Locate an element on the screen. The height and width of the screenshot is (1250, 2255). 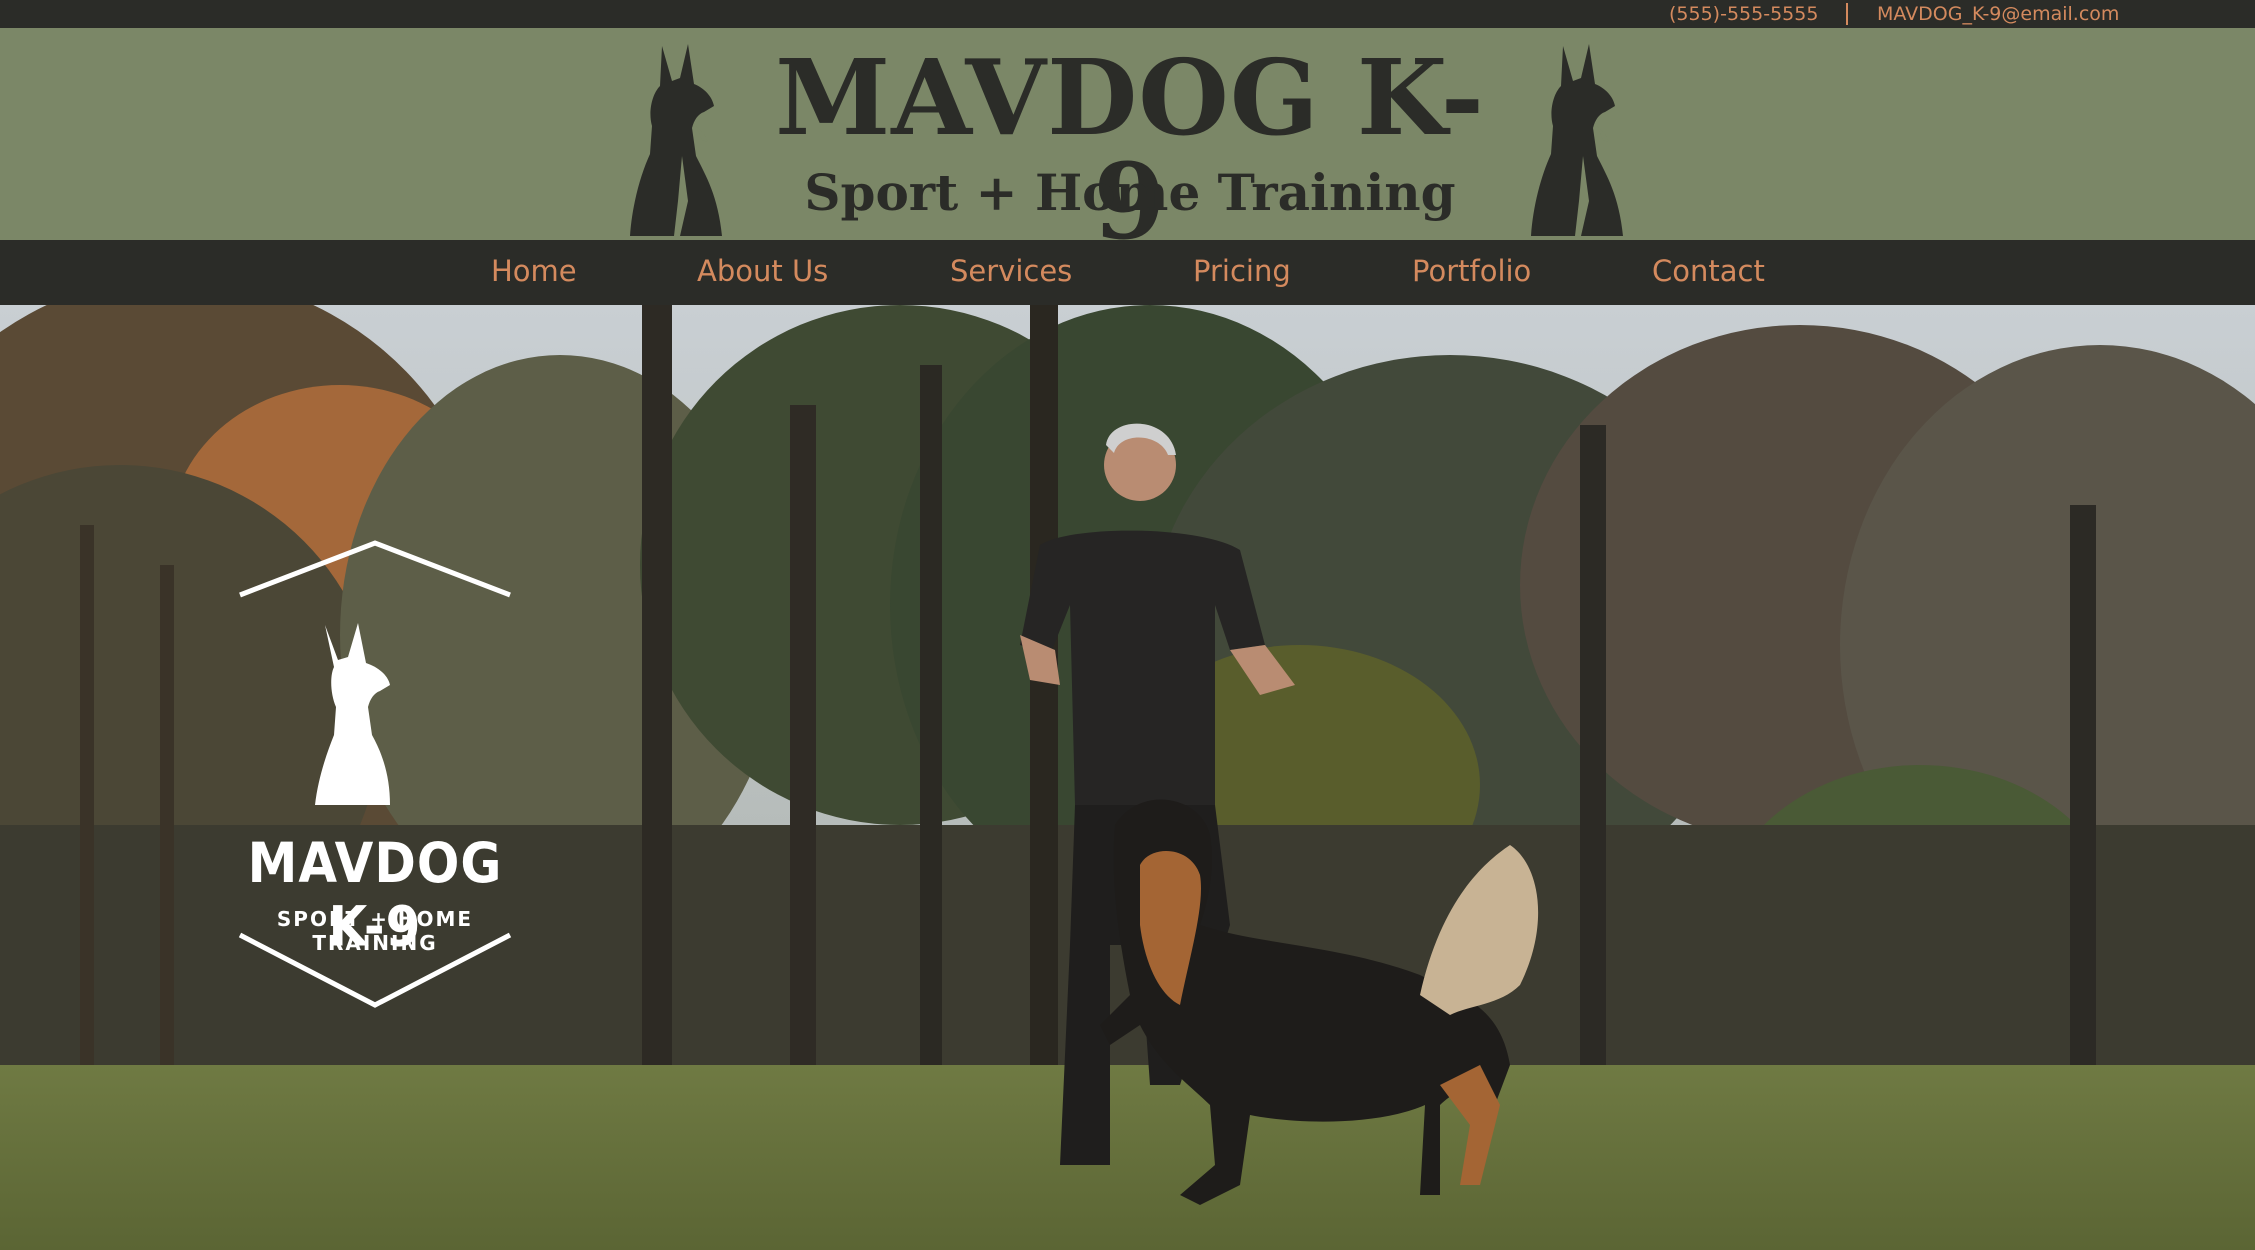
nav-portfolio: Portfolio is located at coordinates (1471, 271).